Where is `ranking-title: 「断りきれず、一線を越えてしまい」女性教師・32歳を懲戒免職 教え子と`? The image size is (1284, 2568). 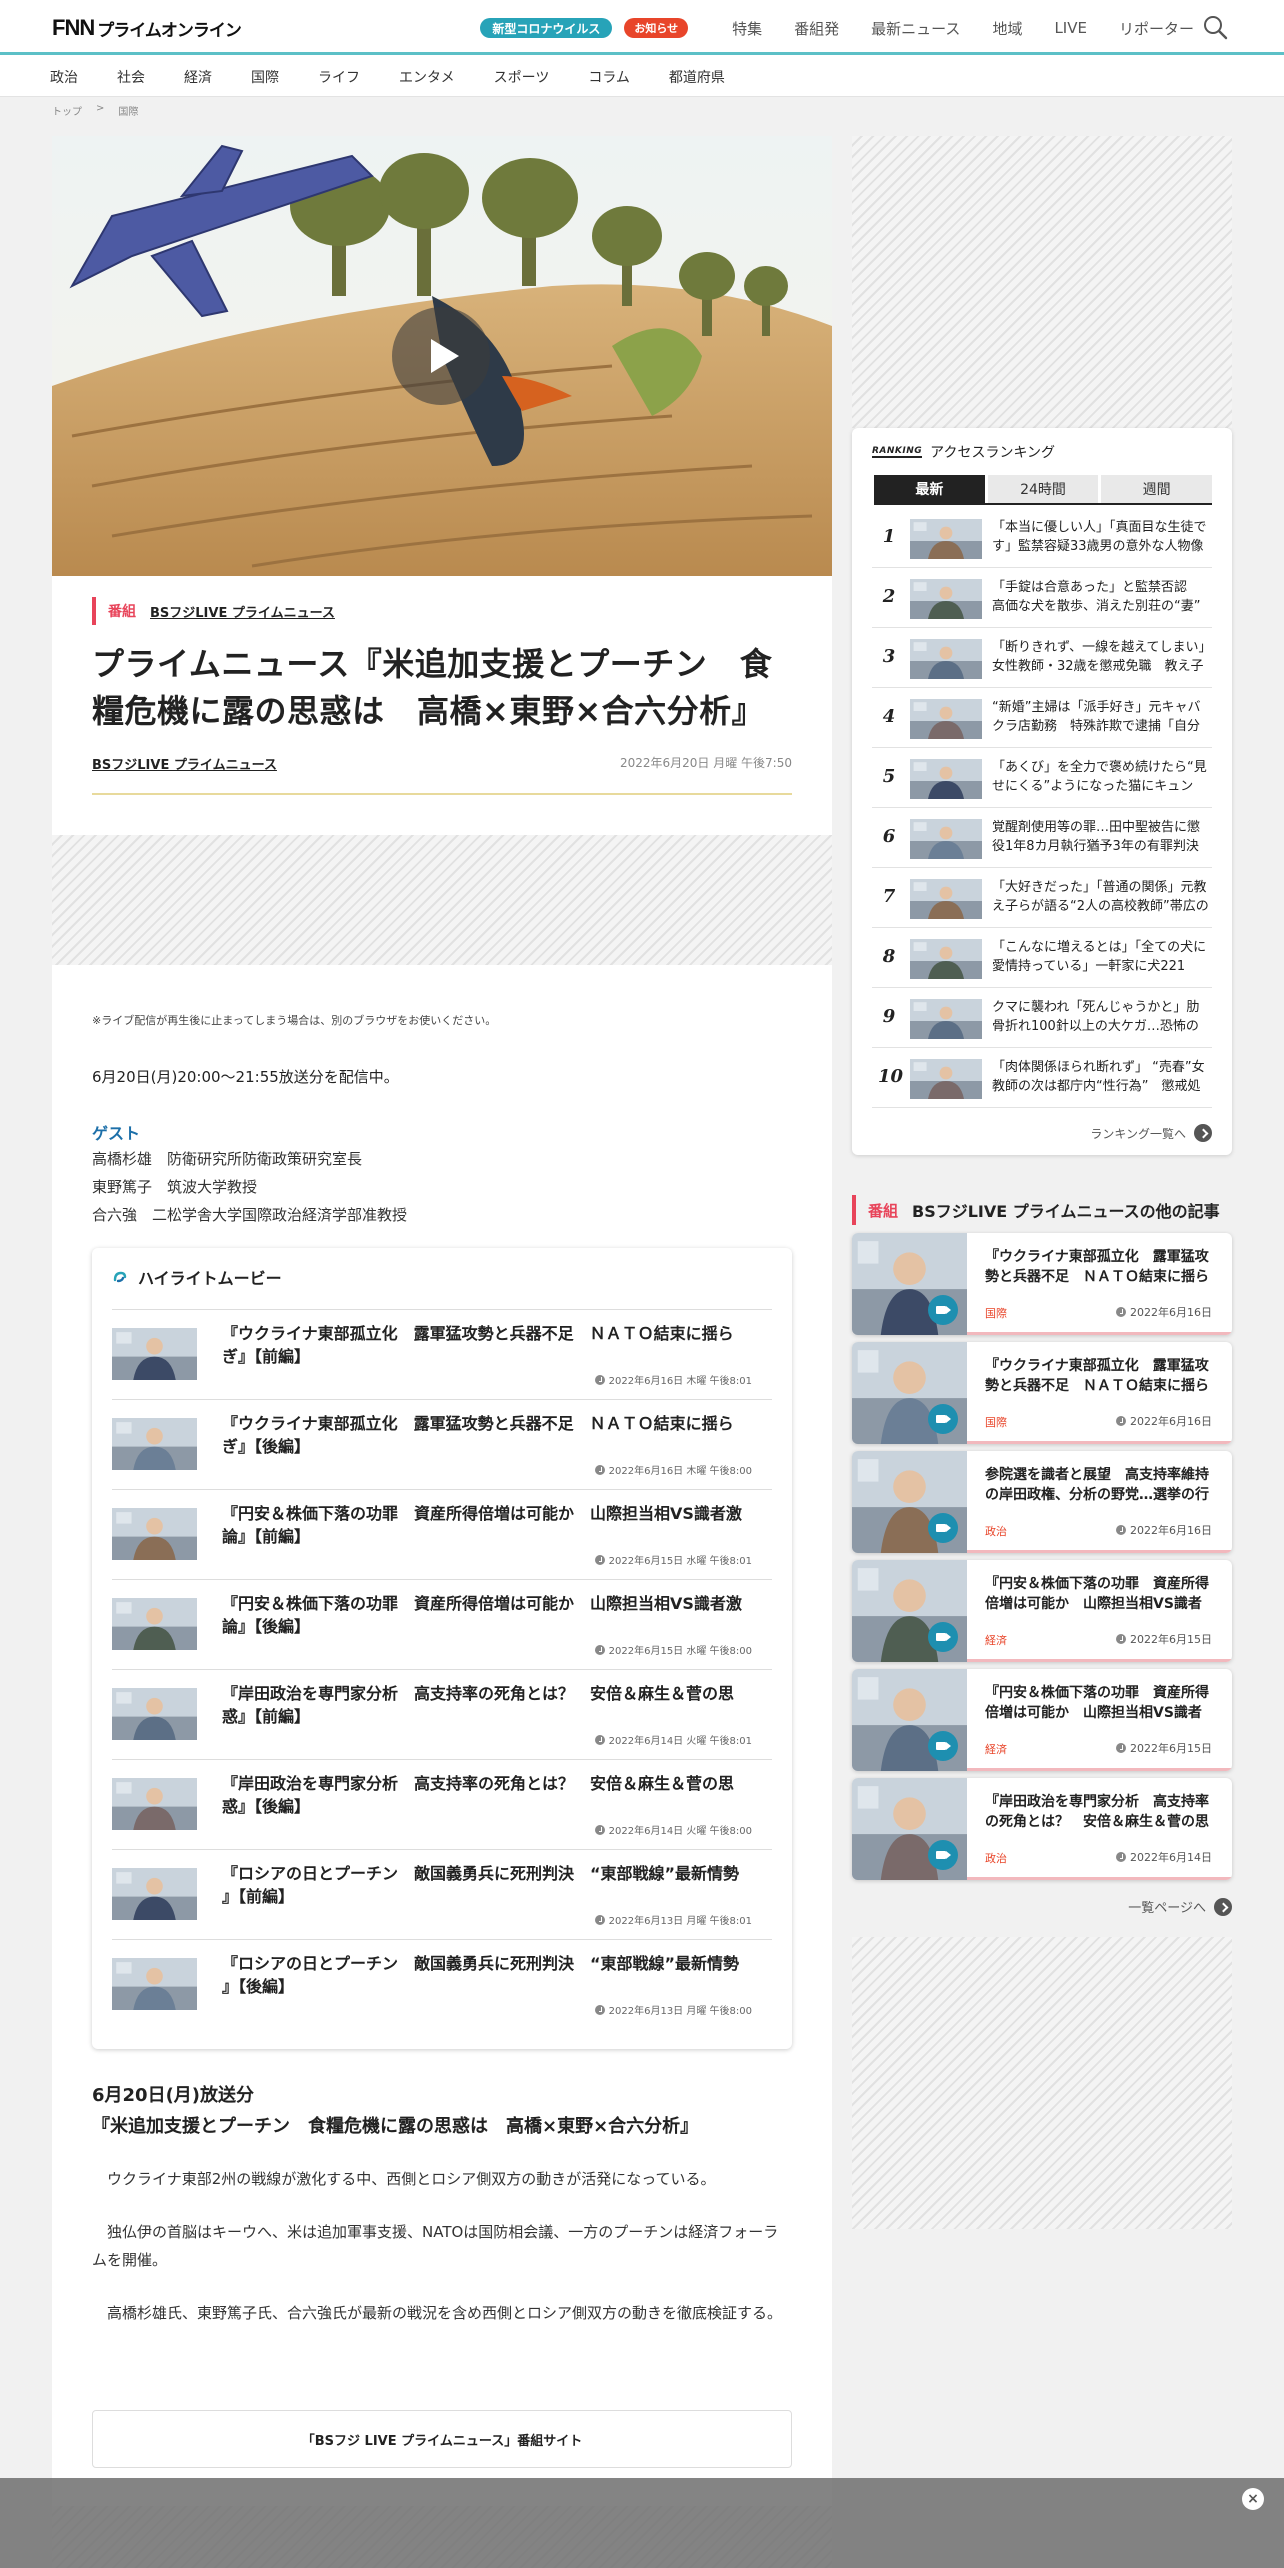
ranking-title: 「断りきれず、一線を越えてしまい」女性教師・32歳を懲戒免職 教え子と is located at coordinates (1098, 657).